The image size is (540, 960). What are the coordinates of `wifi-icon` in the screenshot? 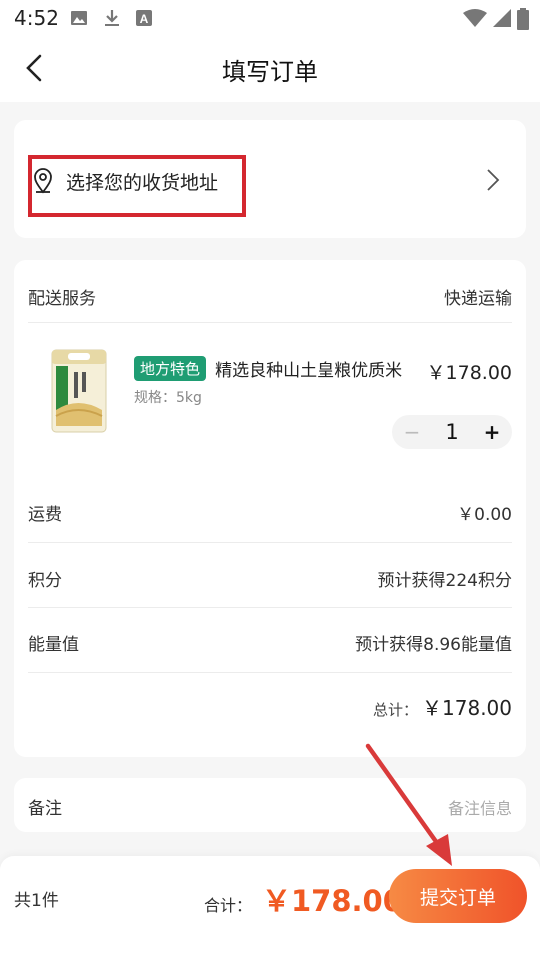 It's located at (475, 18).